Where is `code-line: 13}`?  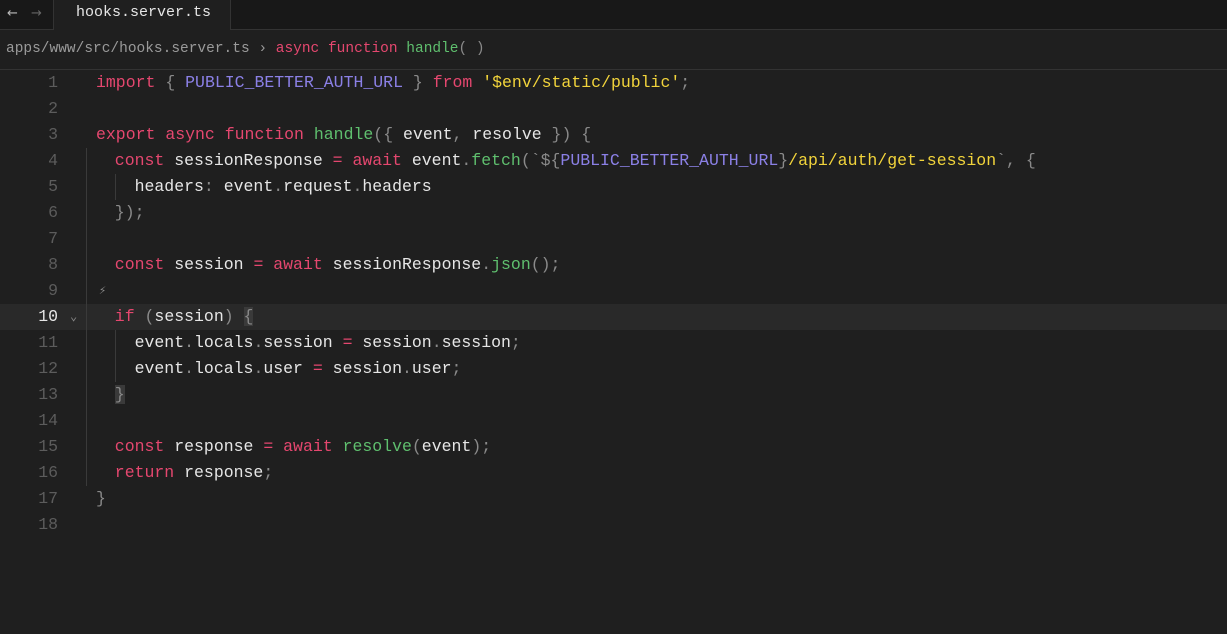 code-line: 13} is located at coordinates (613, 395).